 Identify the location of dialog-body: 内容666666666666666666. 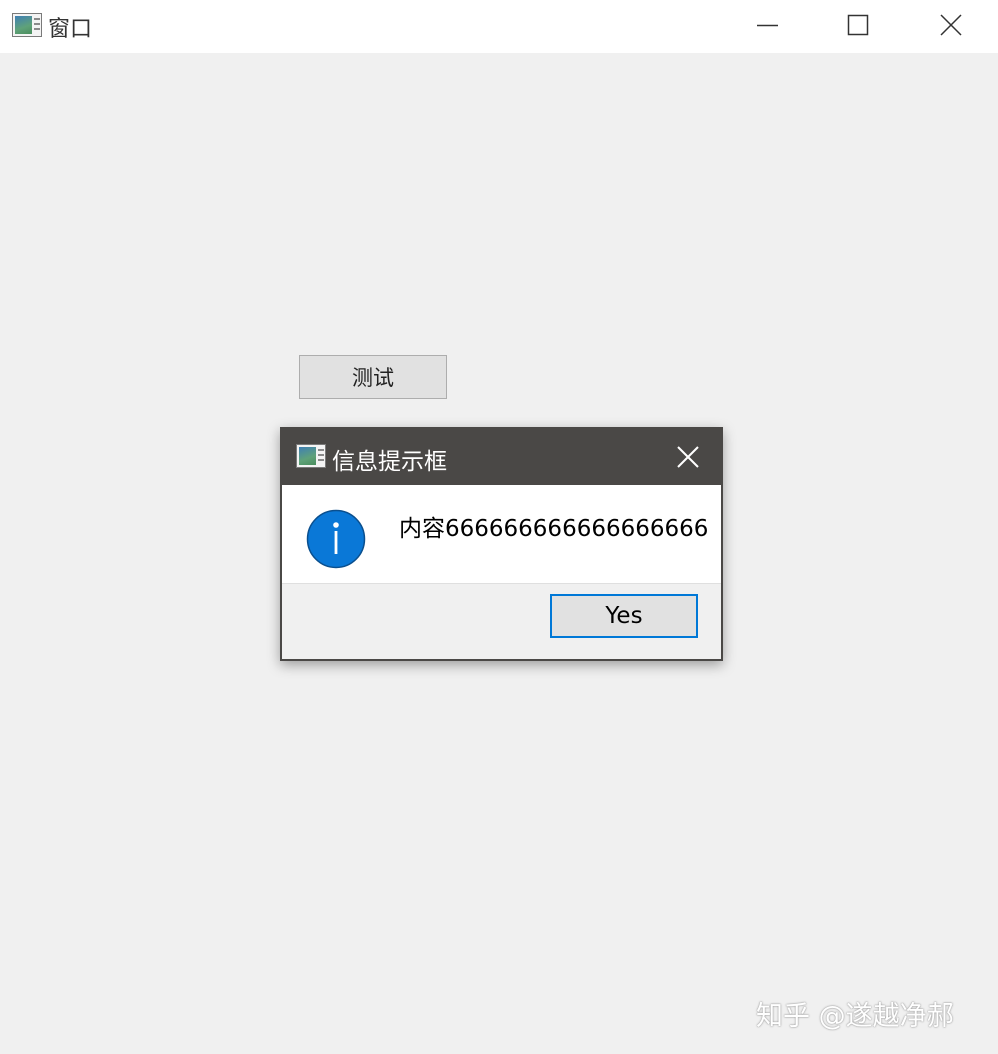
(501, 534).